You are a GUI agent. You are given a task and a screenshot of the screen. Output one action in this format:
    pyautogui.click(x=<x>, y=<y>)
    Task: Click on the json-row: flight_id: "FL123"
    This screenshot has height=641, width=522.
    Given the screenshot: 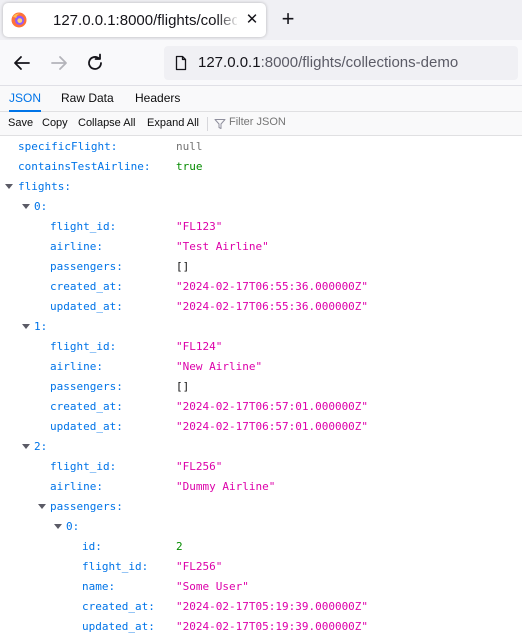 What is the action you would take?
    pyautogui.click(x=261, y=227)
    